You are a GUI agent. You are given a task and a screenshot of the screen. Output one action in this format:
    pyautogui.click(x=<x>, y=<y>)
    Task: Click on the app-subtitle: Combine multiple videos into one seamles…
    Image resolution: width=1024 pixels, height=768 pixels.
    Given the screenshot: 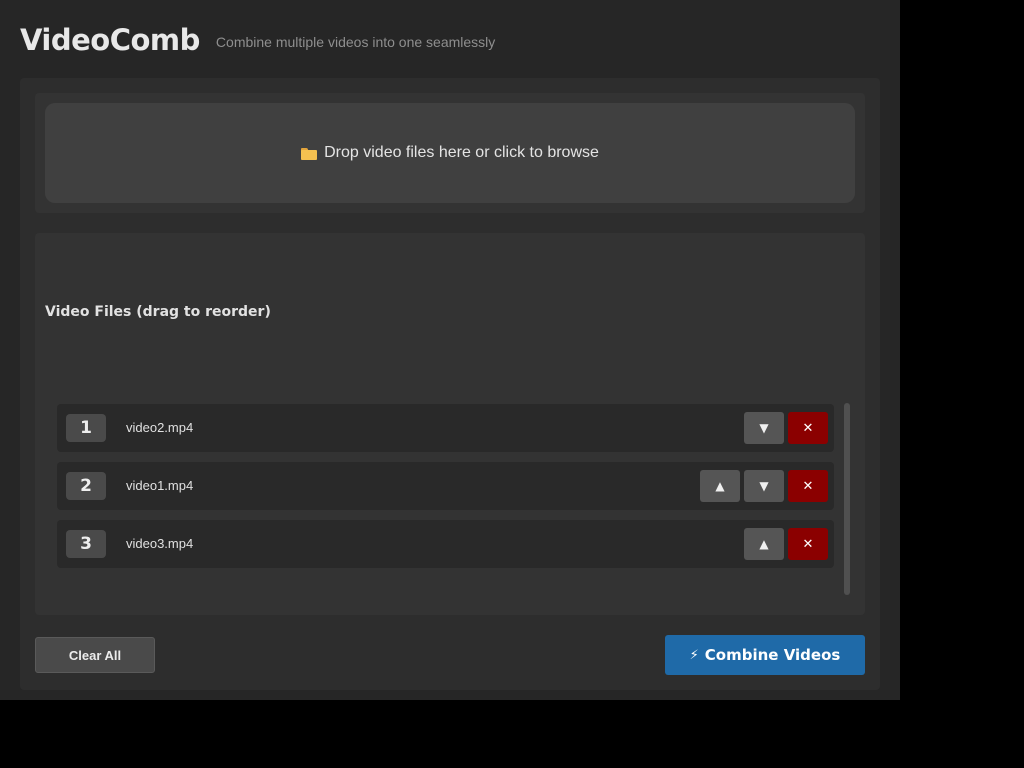 What is the action you would take?
    pyautogui.click(x=355, y=41)
    